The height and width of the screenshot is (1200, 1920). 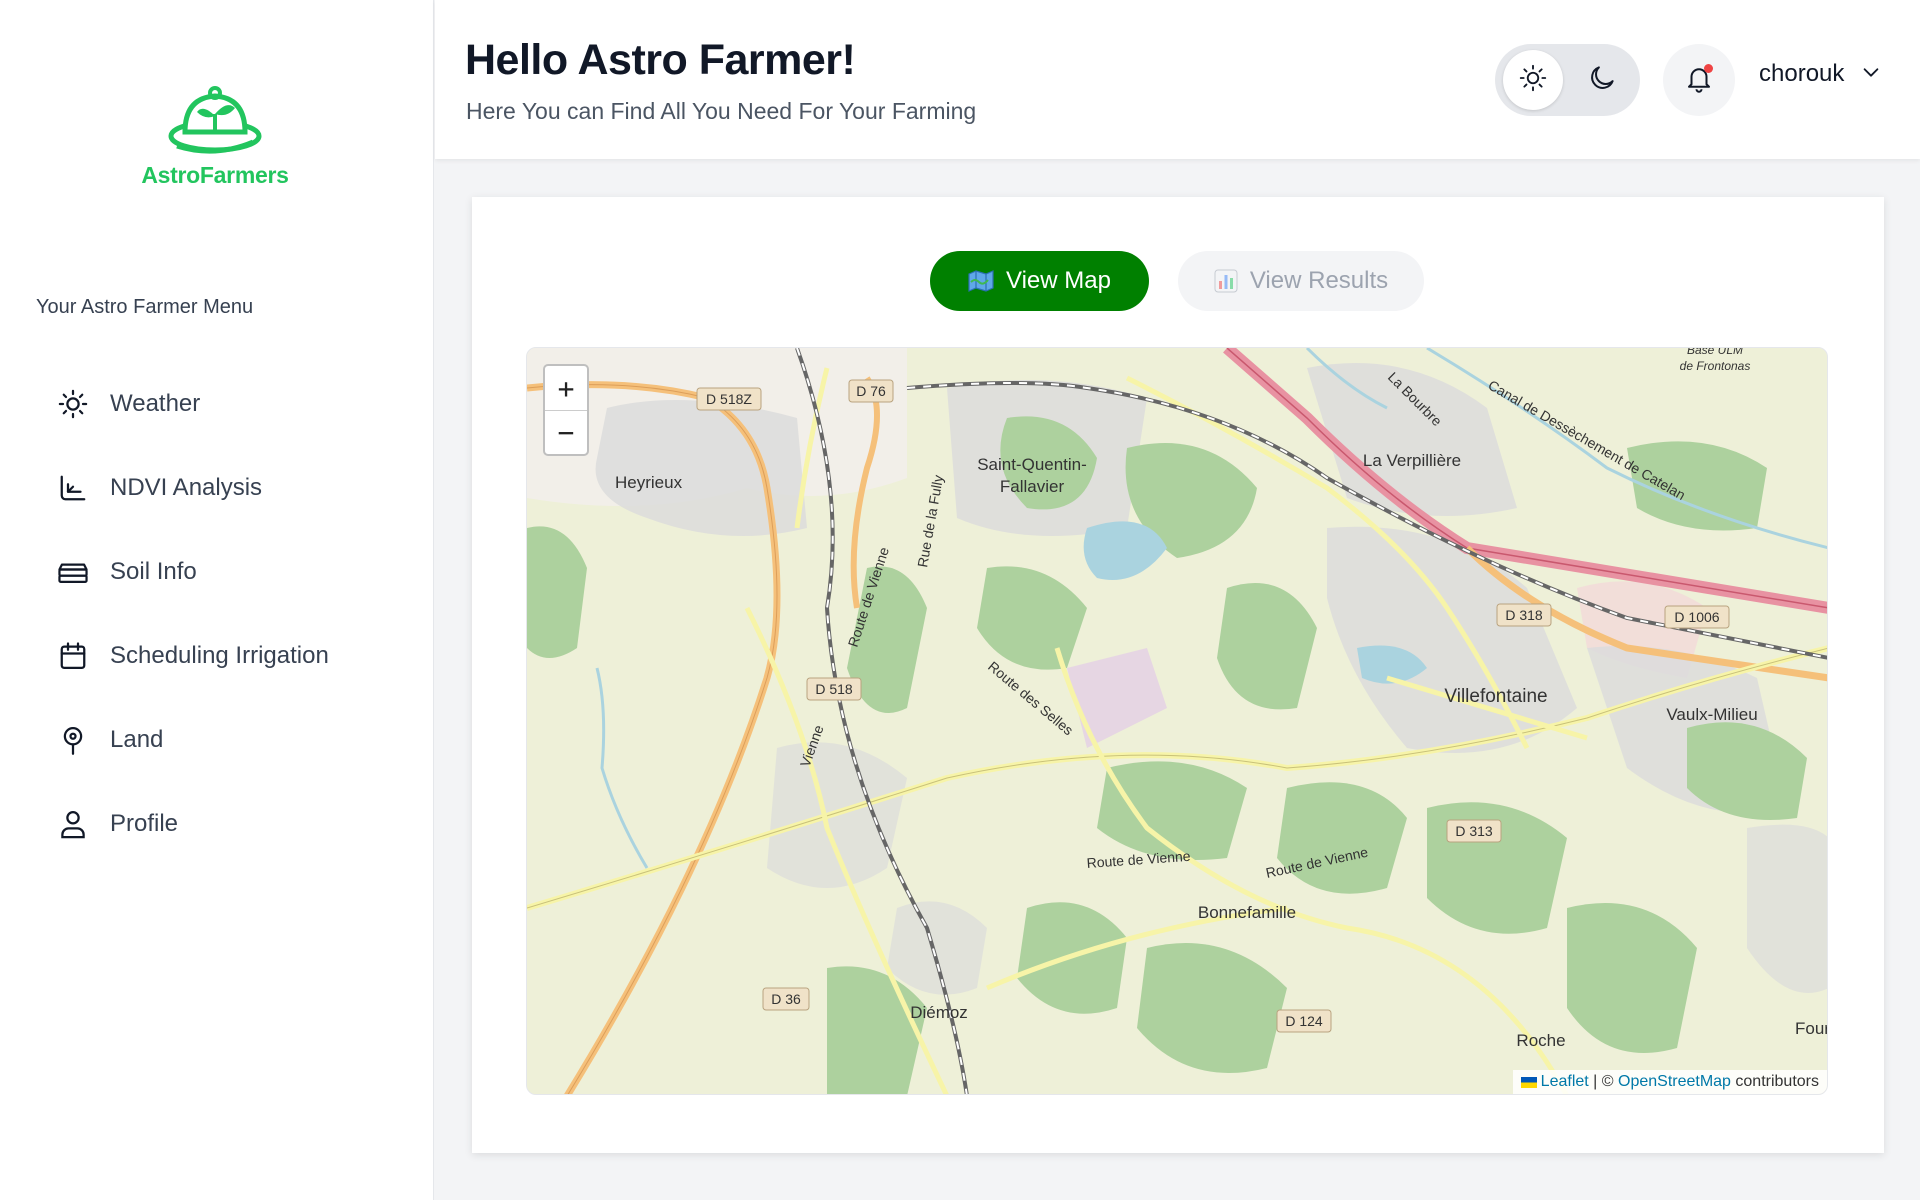 I want to click on ukraine-flag-icon, so click(x=1528, y=1082).